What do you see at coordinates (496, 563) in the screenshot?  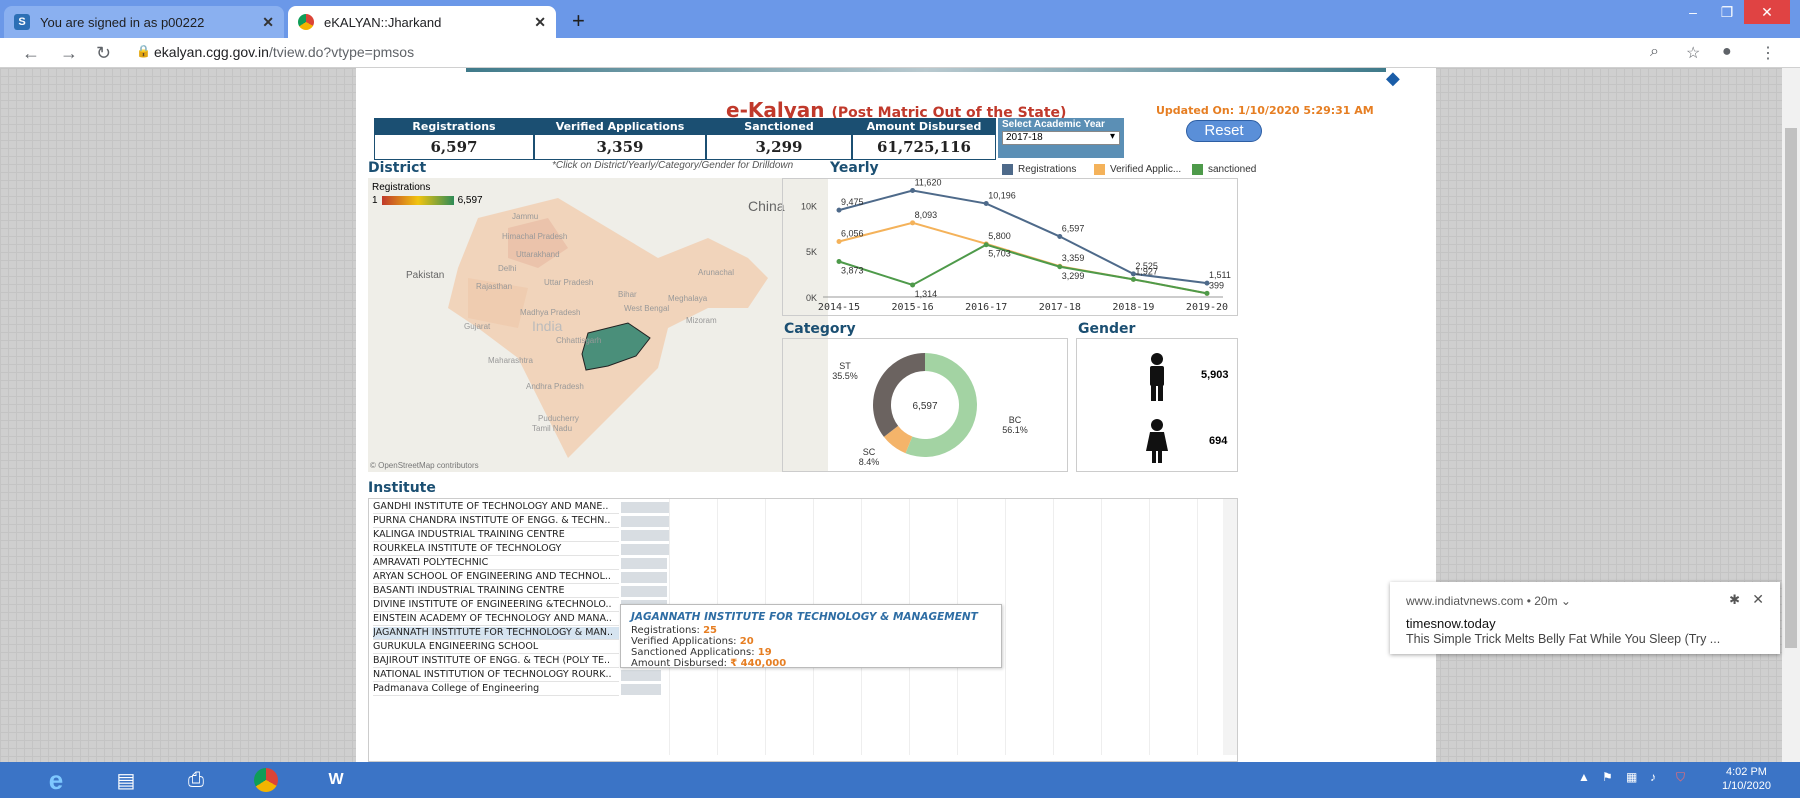 I see `institute-row: AMRAVATI POLYTECHNIC` at bounding box center [496, 563].